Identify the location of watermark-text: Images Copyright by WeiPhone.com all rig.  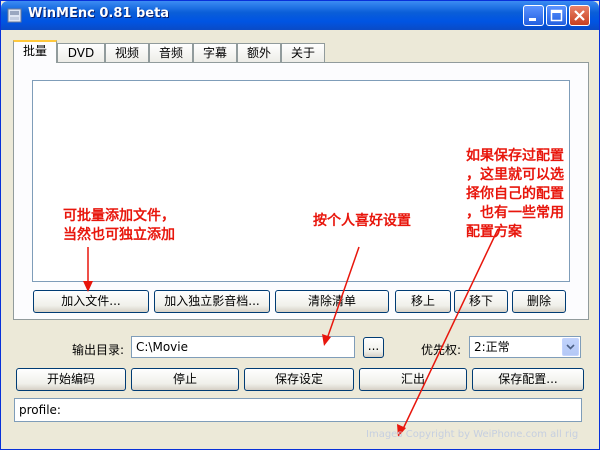
(472, 434).